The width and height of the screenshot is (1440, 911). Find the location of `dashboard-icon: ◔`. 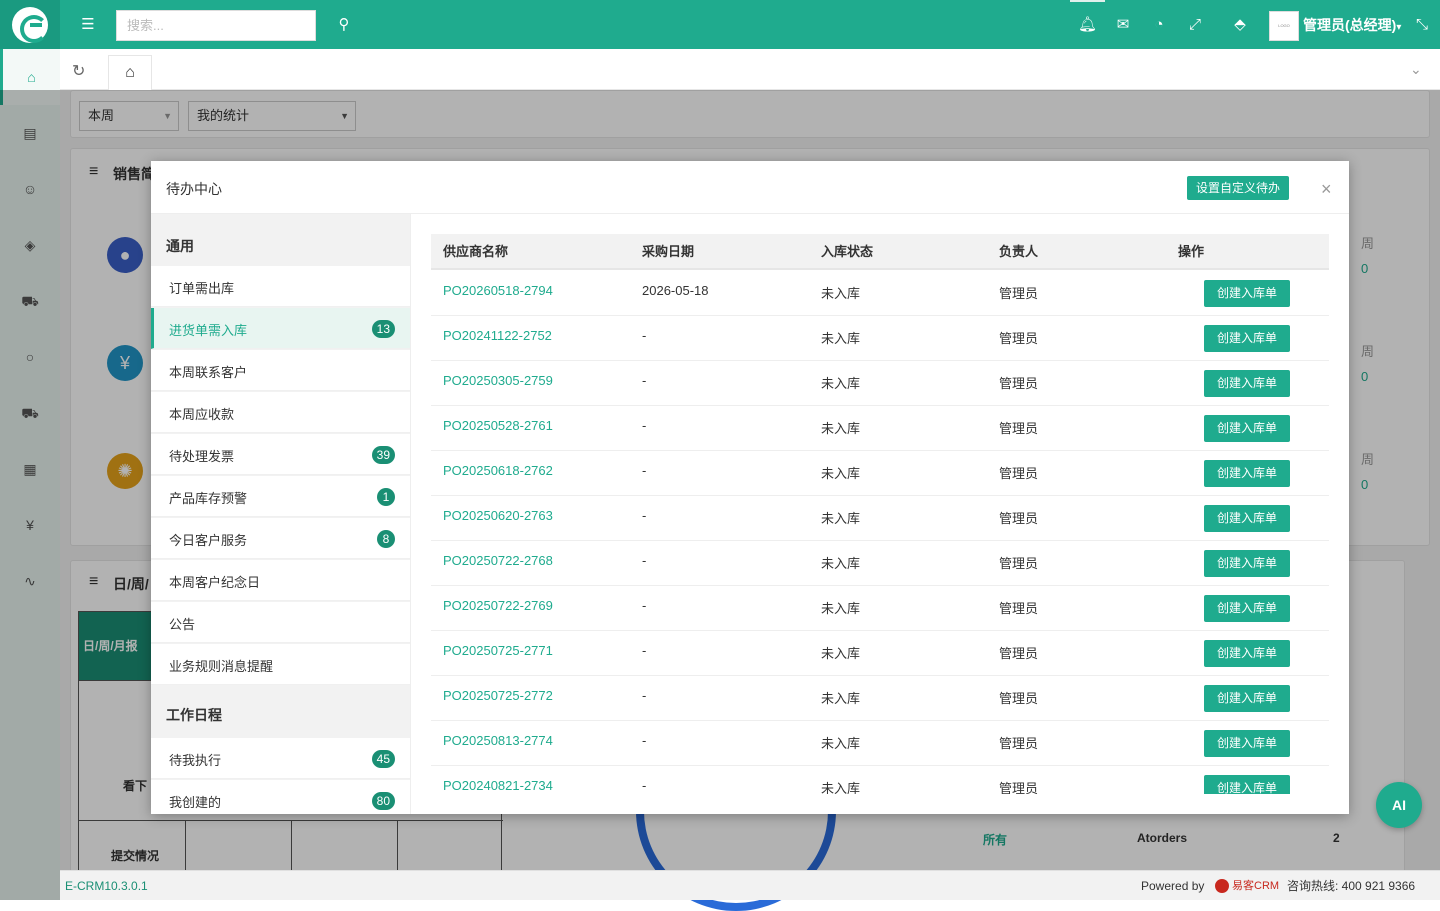

dashboard-icon: ◔ is located at coordinates (1159, 25).